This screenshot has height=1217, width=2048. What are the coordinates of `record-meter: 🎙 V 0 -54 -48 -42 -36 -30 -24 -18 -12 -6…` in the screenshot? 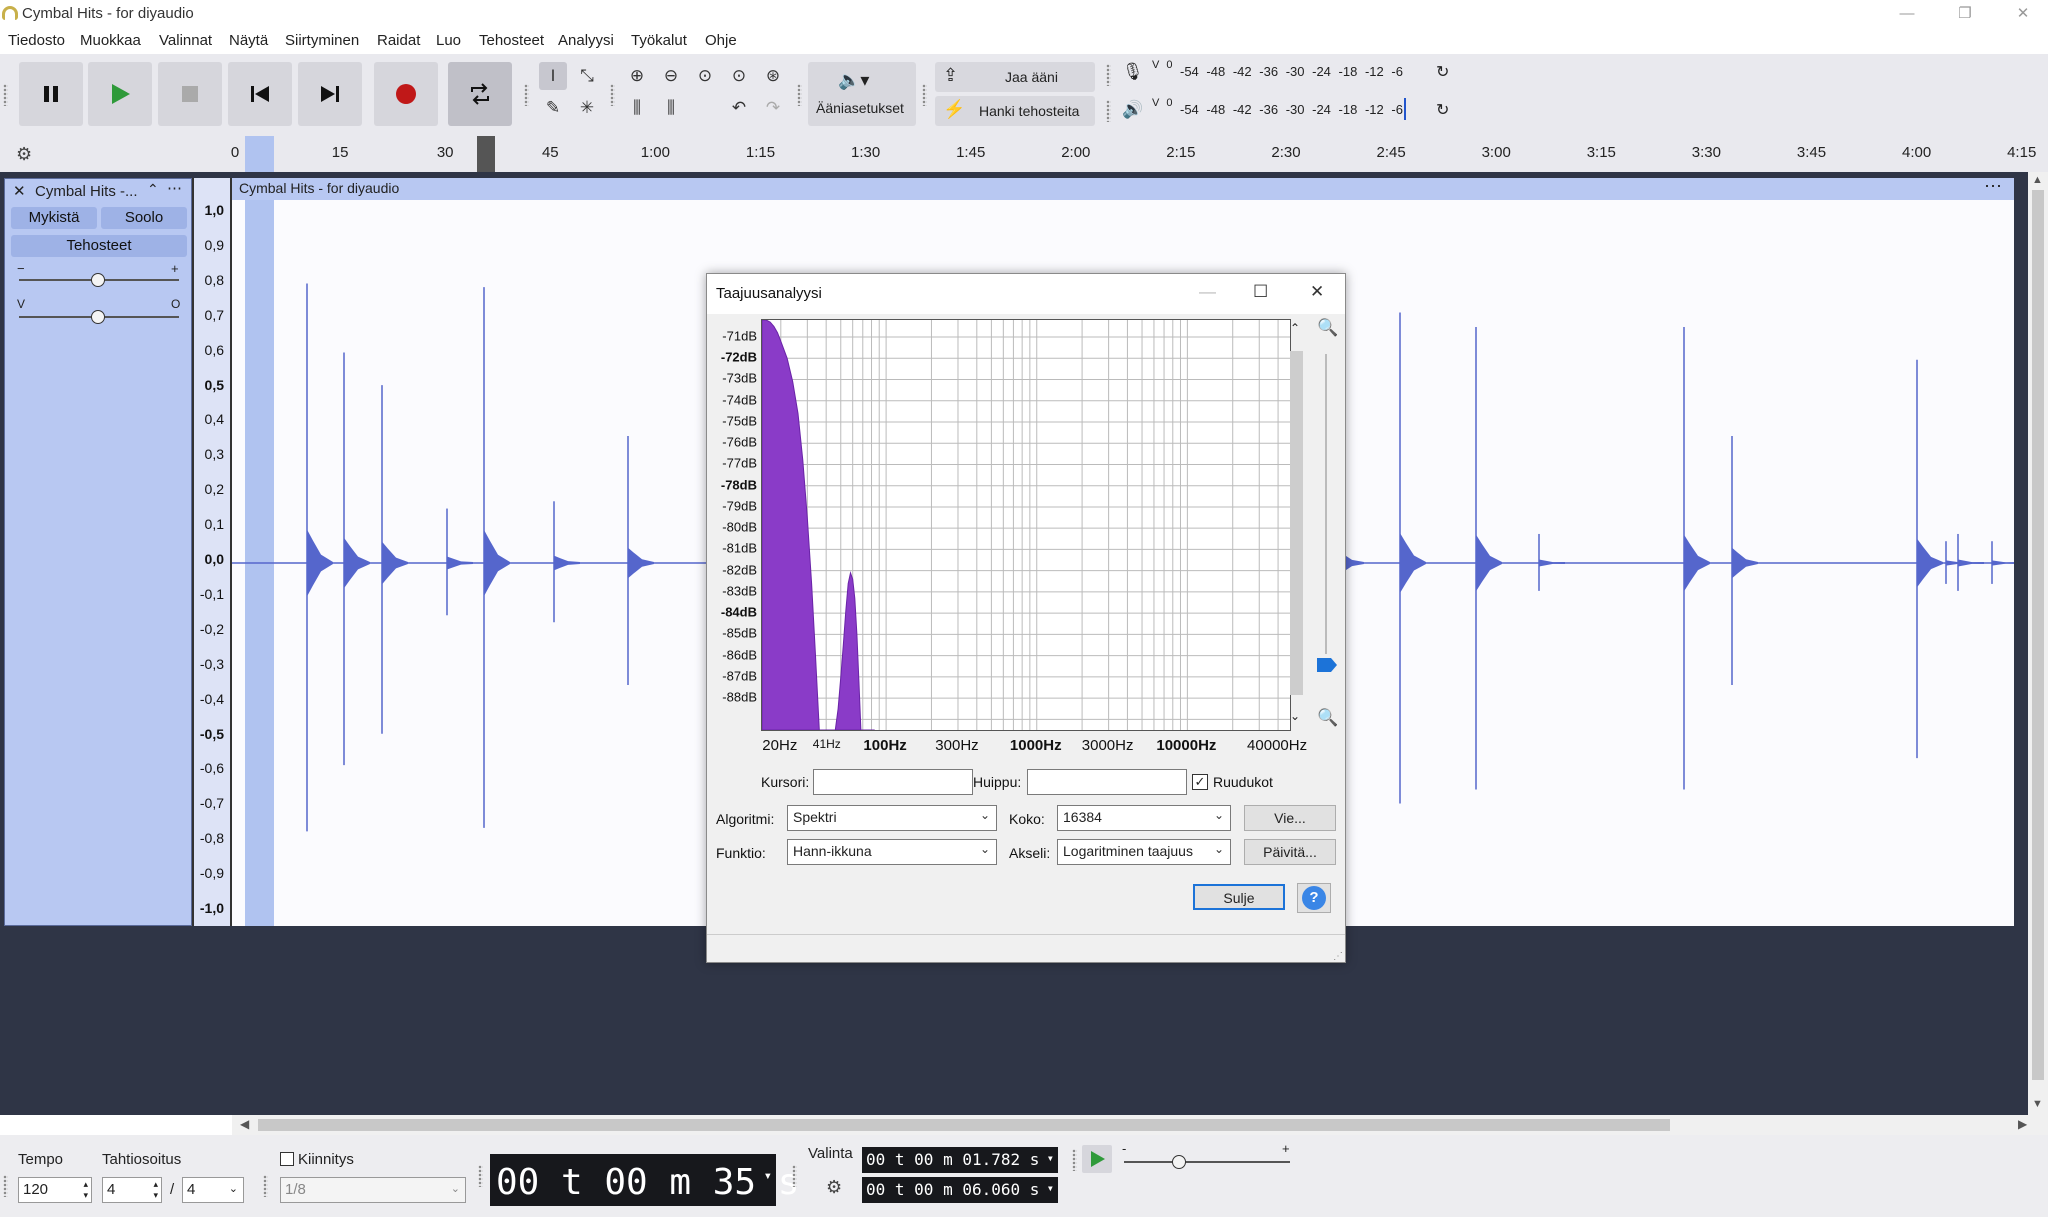 It's located at (1290, 72).